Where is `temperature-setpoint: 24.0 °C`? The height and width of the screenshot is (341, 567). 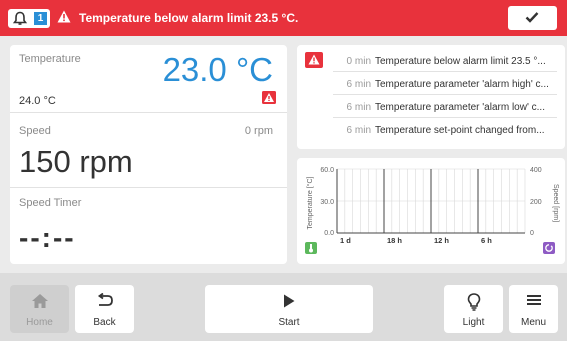 temperature-setpoint: 24.0 °C is located at coordinates (37, 101).